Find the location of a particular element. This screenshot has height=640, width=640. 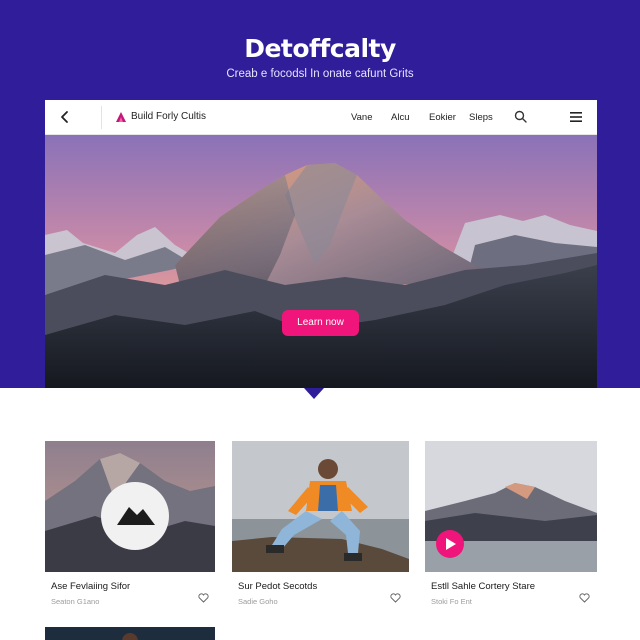

brand-name: Build Forly Cultis is located at coordinates (168, 116).